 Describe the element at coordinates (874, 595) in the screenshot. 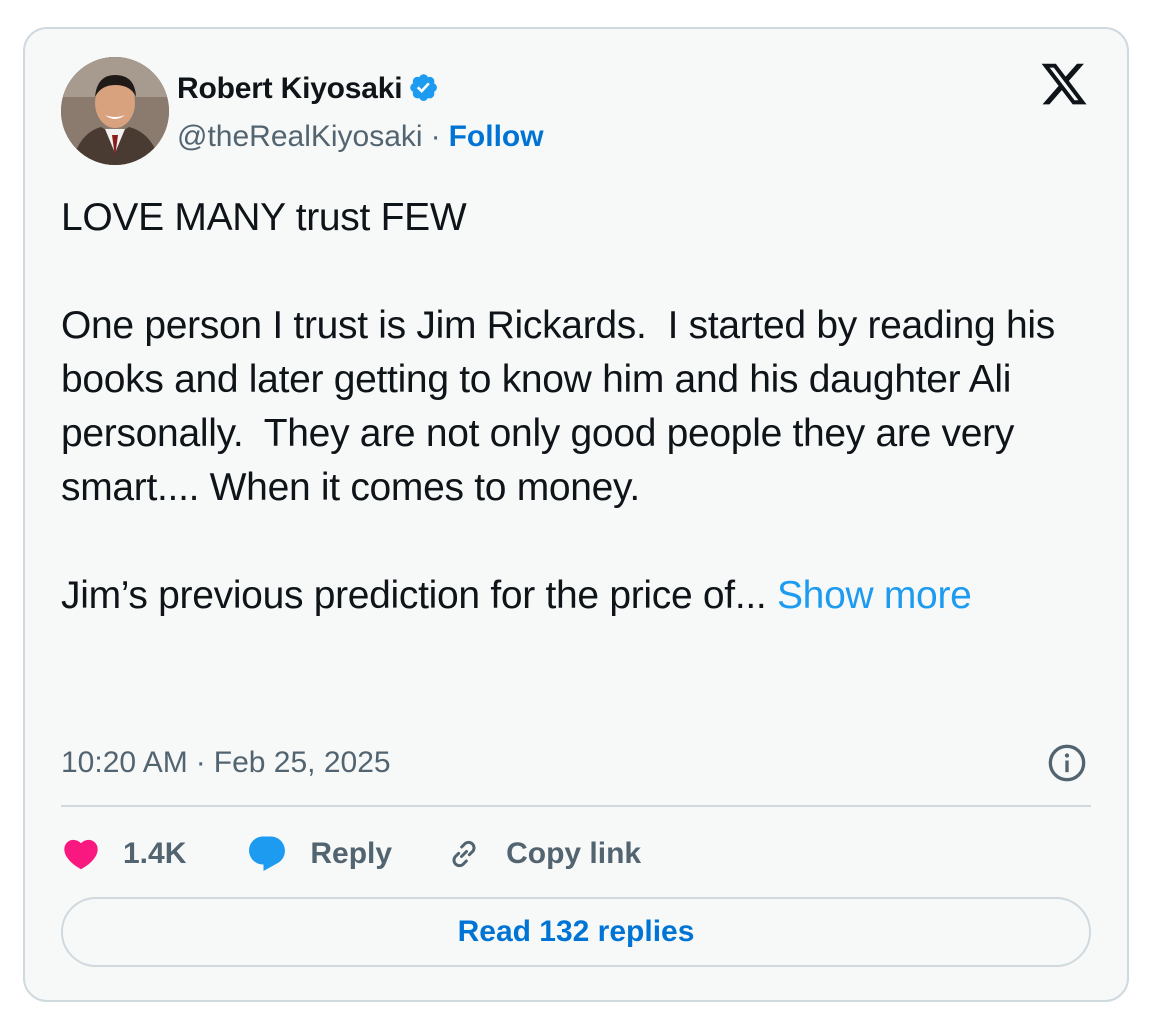

I see `show-more-link: Show more` at that location.